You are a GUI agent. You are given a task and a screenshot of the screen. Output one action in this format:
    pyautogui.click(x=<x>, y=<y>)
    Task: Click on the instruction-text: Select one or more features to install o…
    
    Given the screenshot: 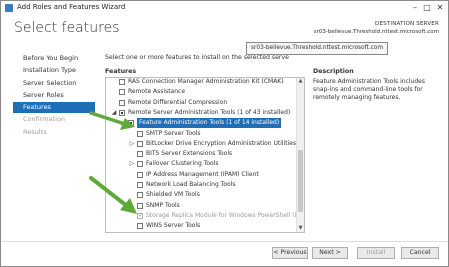 What is the action you would take?
    pyautogui.click(x=197, y=57)
    